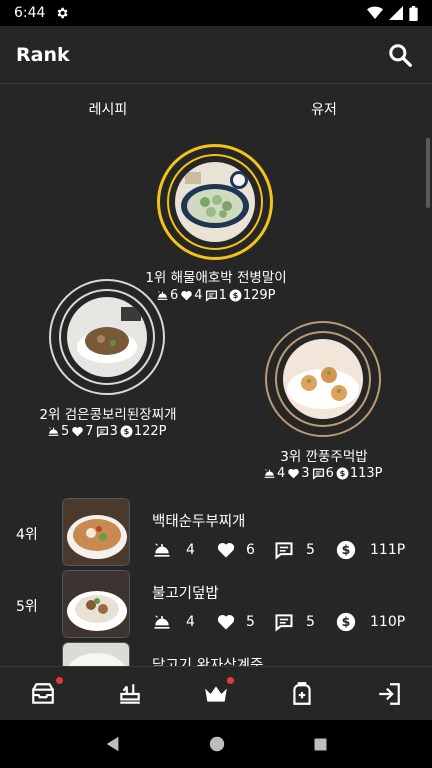  I want to click on cooking-icon, so click(129, 693).